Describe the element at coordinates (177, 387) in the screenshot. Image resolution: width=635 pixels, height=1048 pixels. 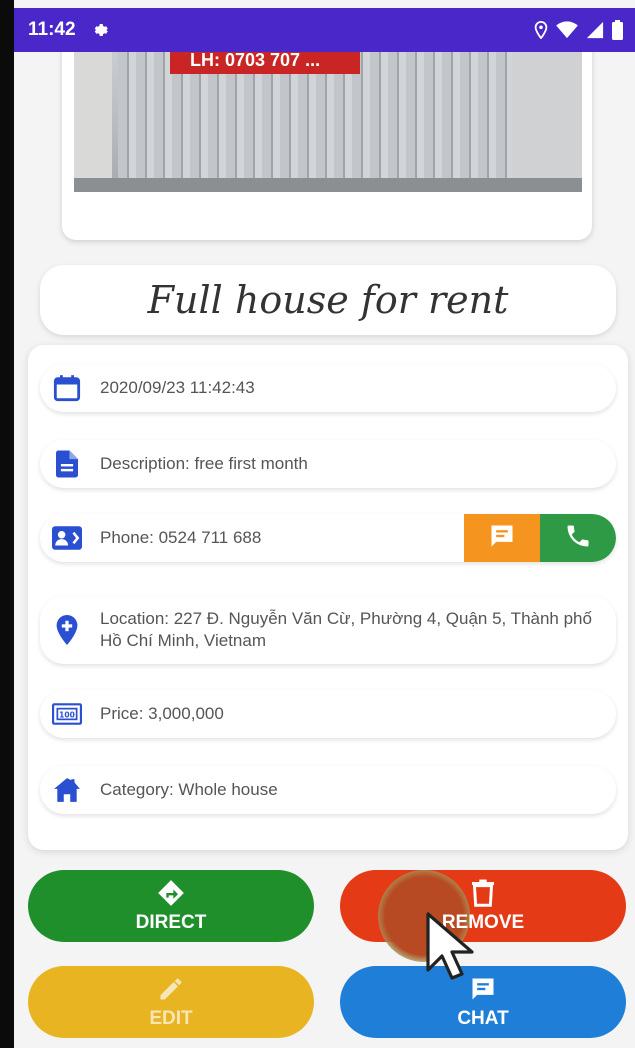
I see `date-text: 2020/09/23 11:42:43` at that location.